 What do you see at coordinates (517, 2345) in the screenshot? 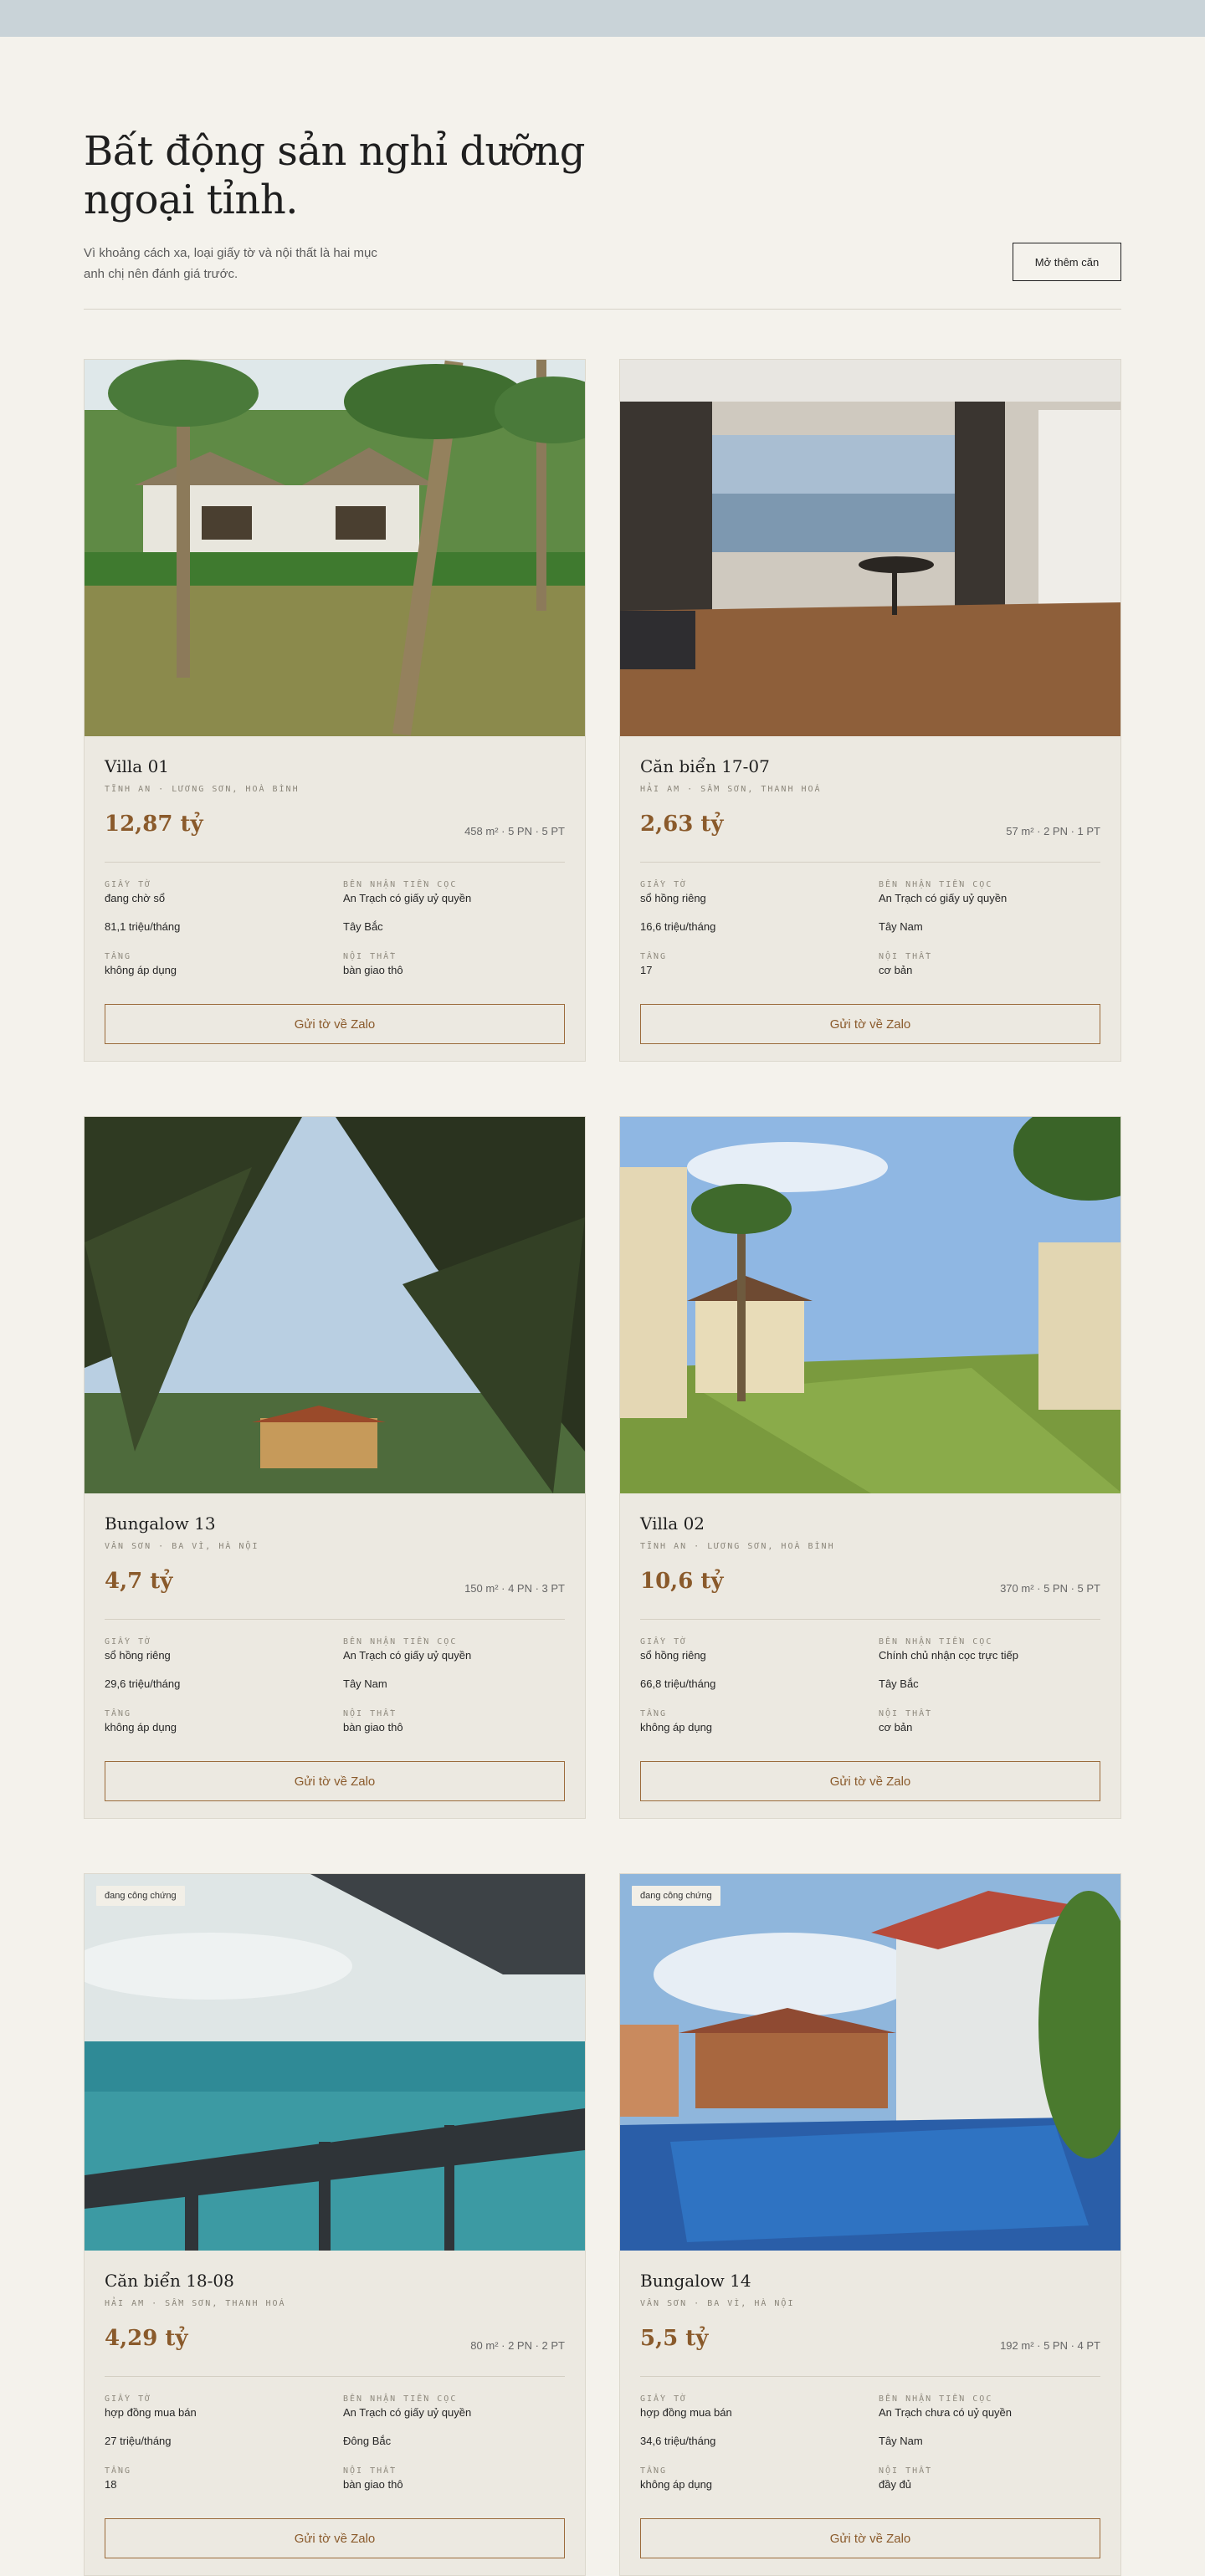
I see `listing-specs: 80 m² · 2 PN · 2 PT` at bounding box center [517, 2345].